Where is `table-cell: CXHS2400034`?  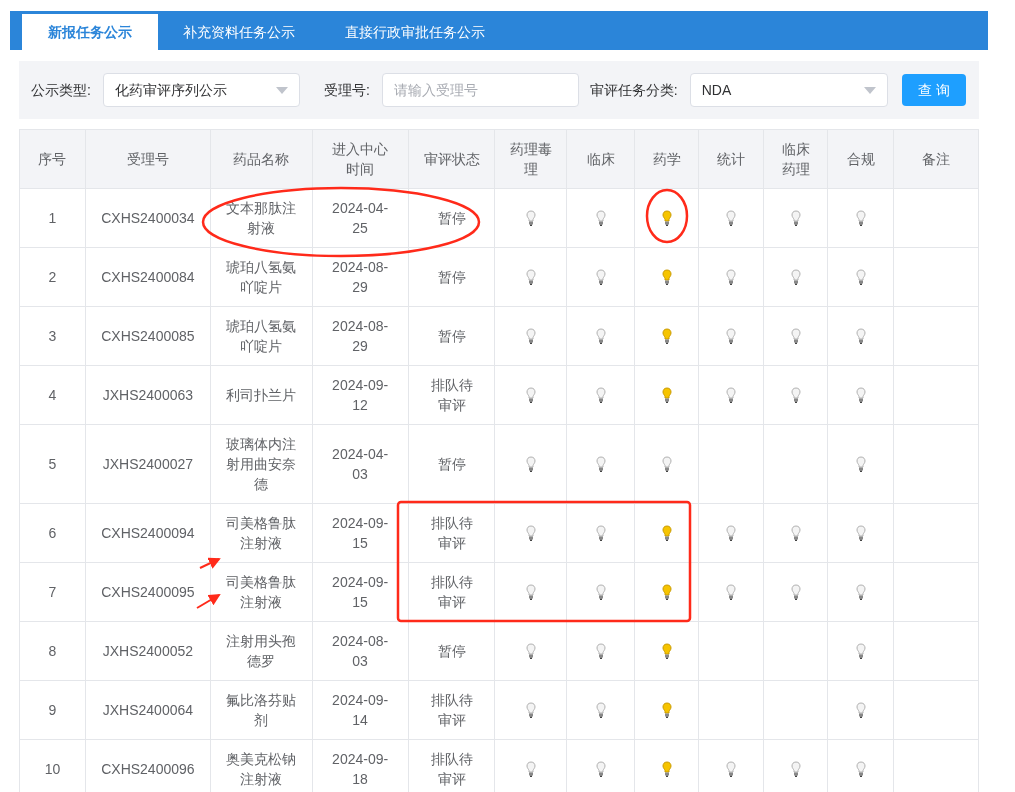 table-cell: CXHS2400034 is located at coordinates (148, 218).